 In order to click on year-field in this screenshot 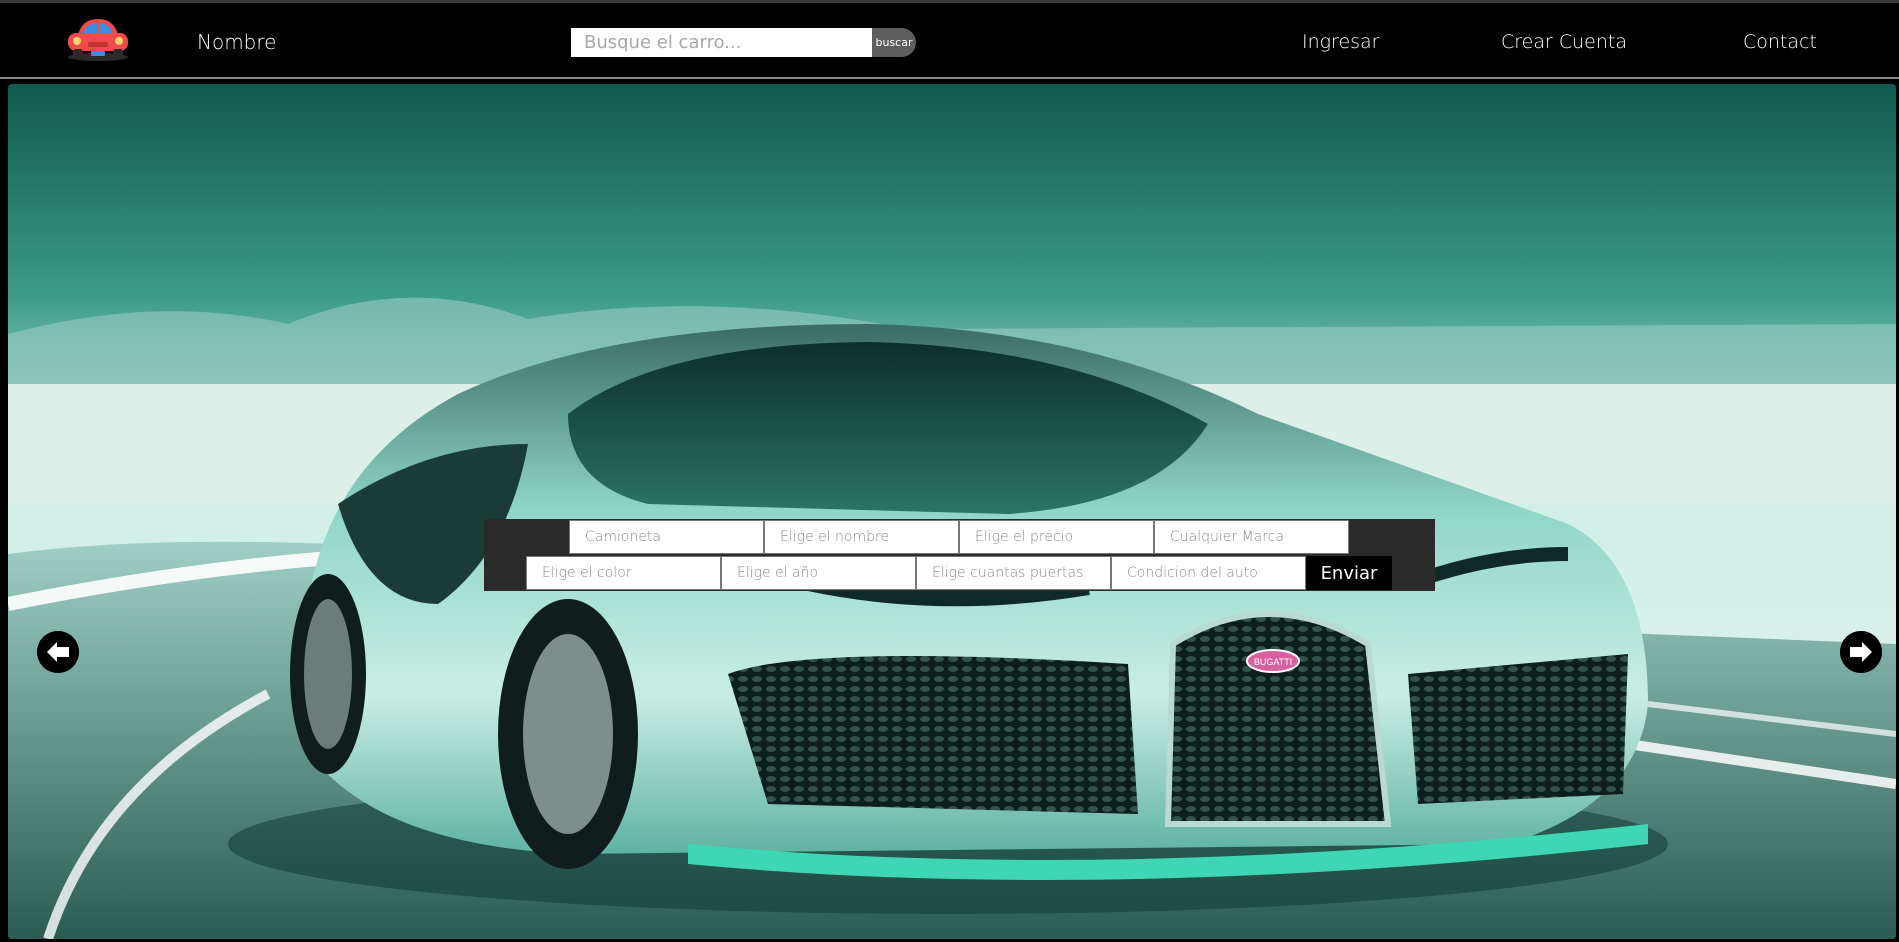, I will do `click(818, 573)`.